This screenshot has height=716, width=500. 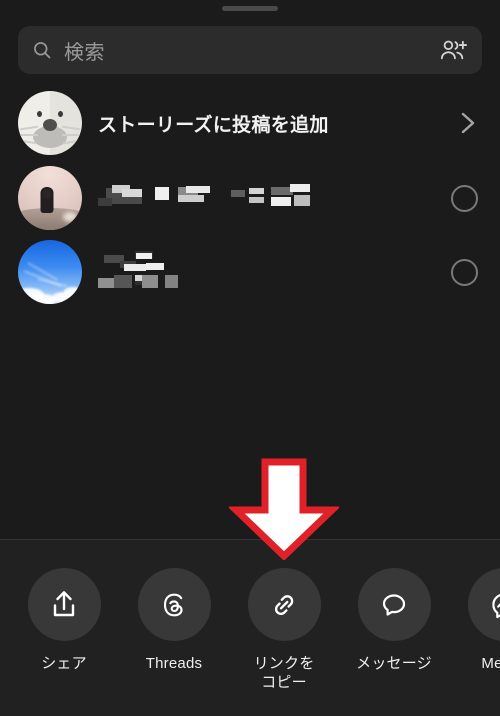 What do you see at coordinates (50, 198) in the screenshot?
I see `photo-avatar-person-sunset` at bounding box center [50, 198].